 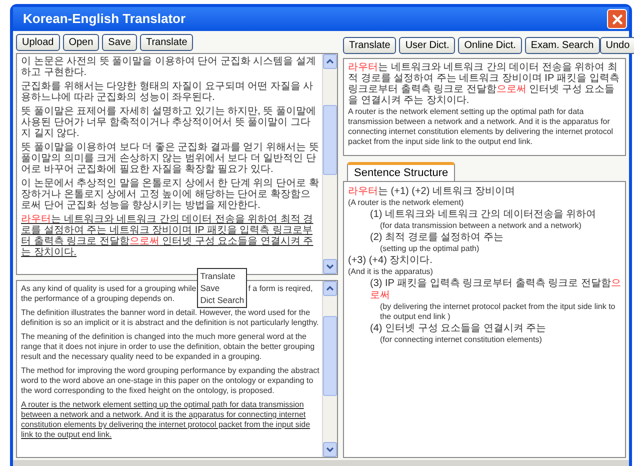 I want to click on menu-item: Save, so click(x=222, y=288).